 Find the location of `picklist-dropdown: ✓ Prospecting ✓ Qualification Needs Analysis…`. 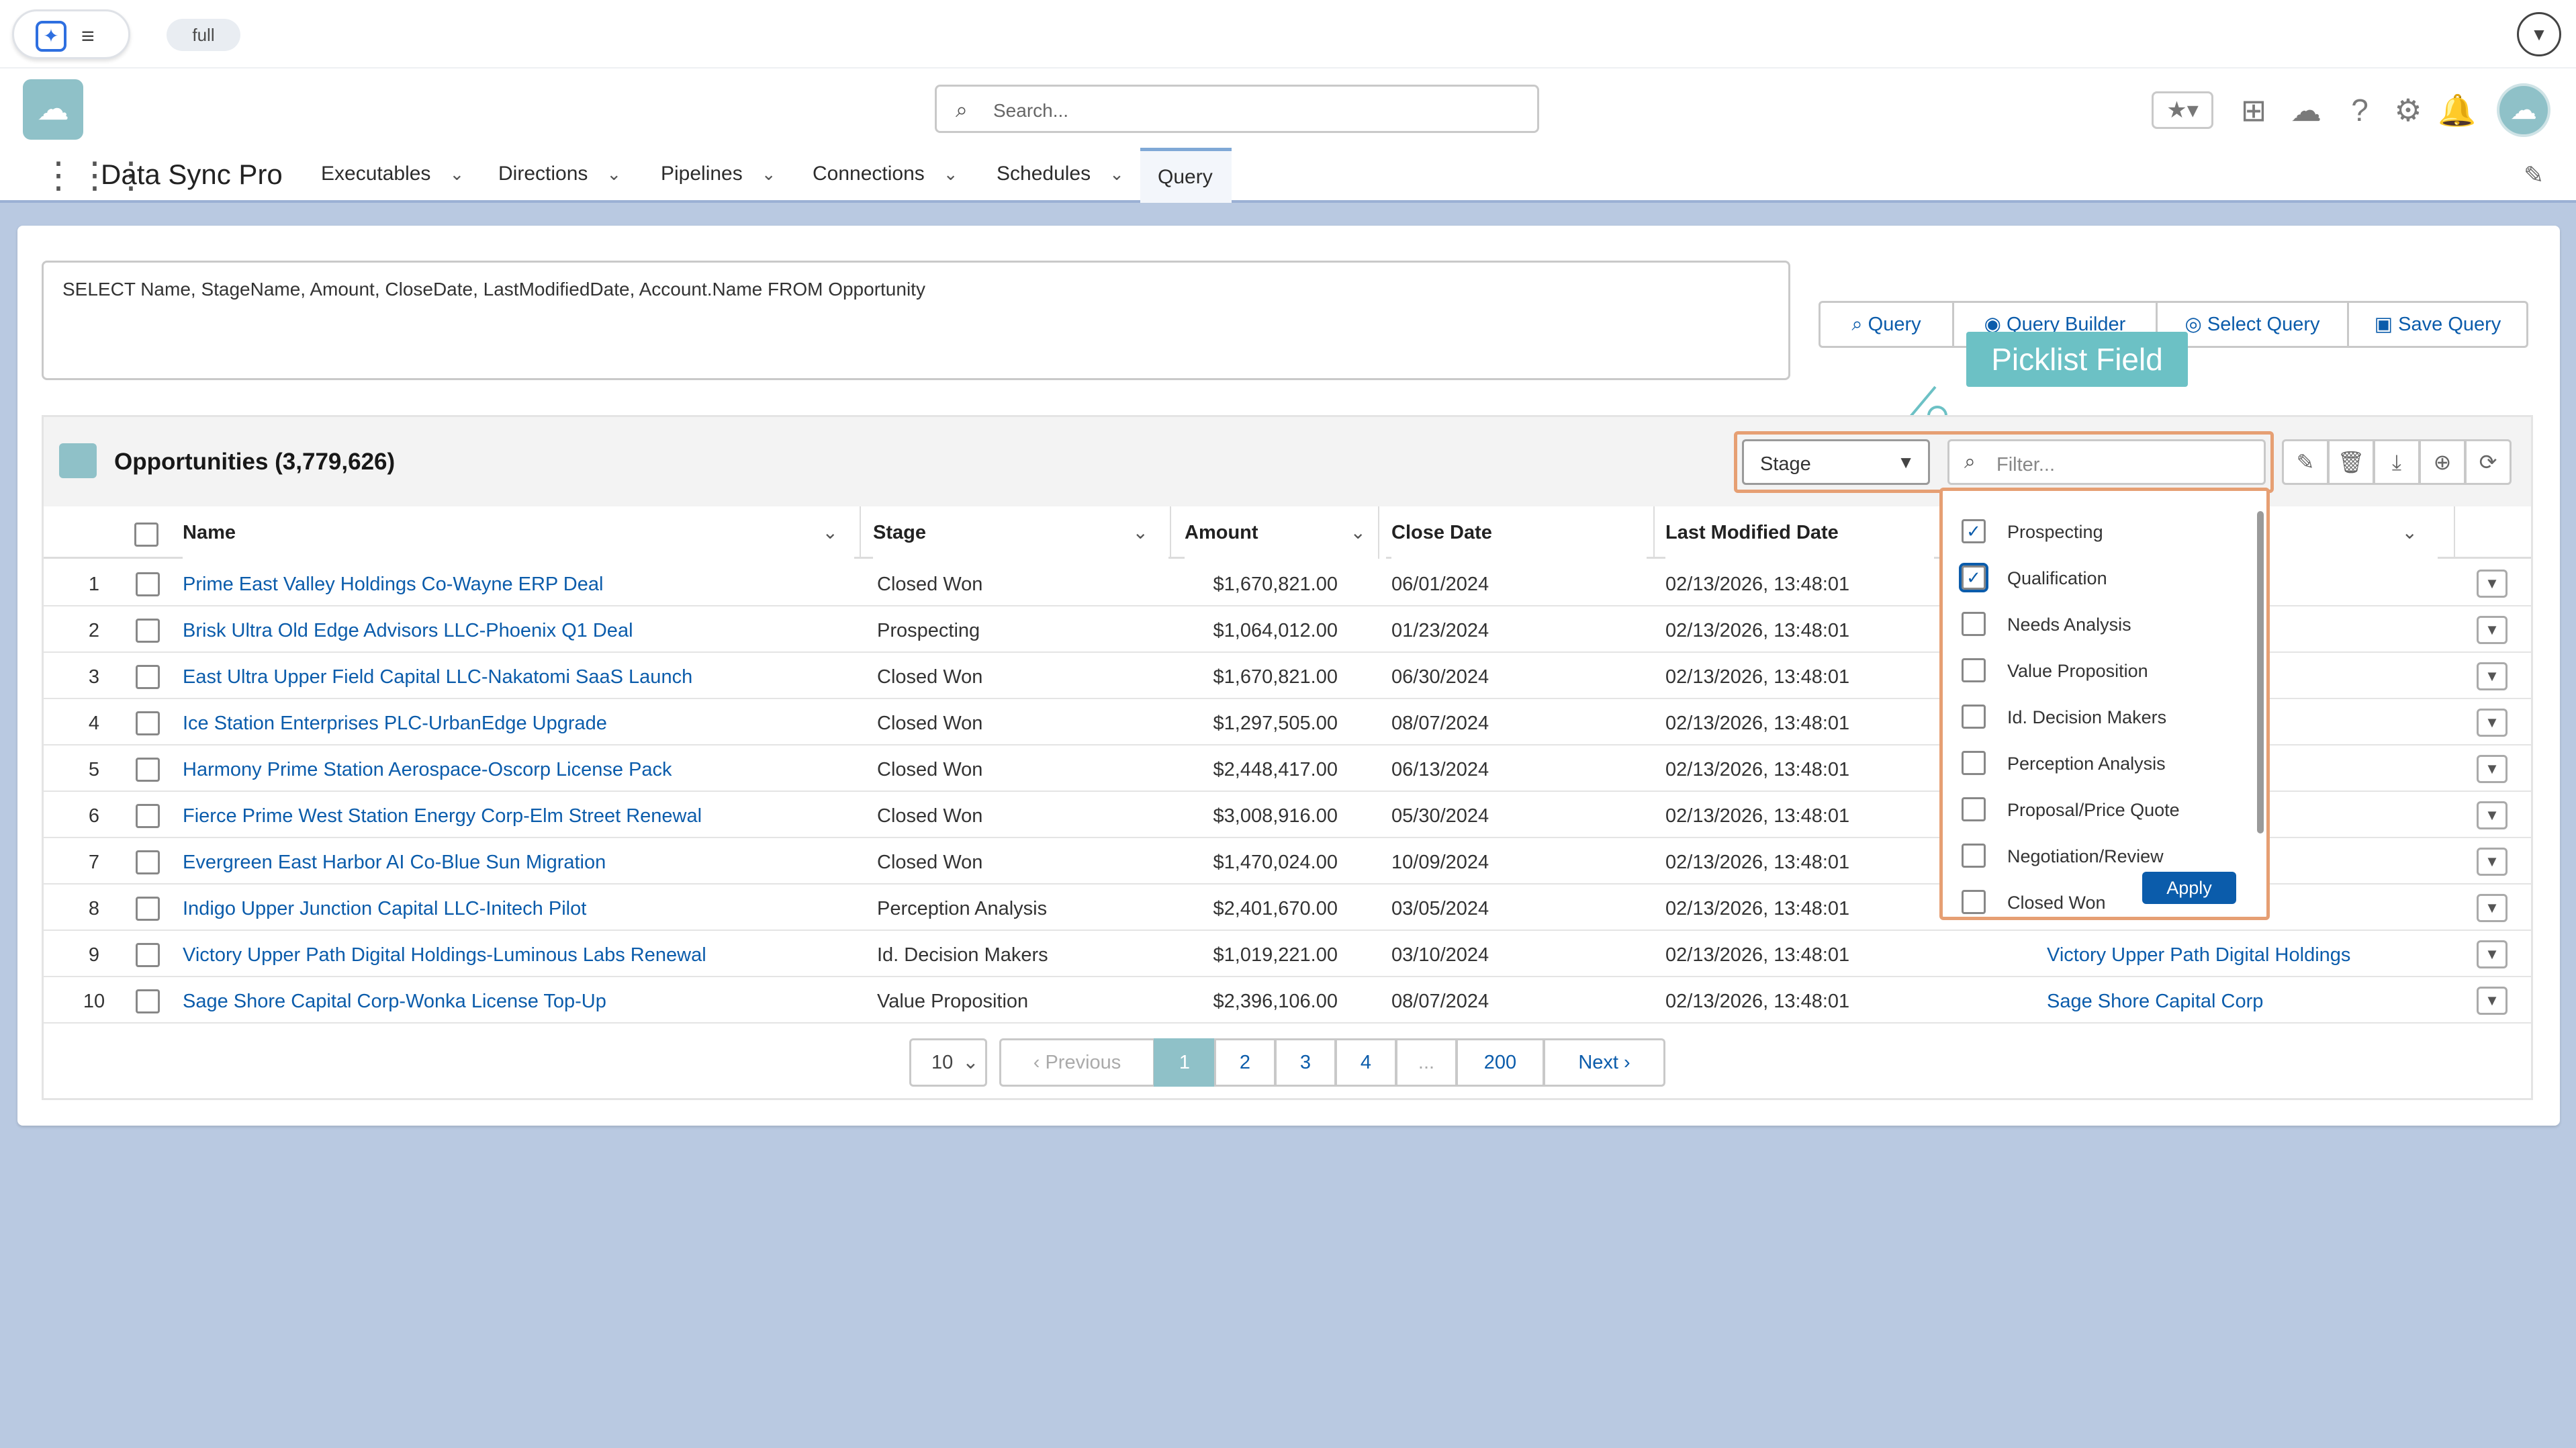

picklist-dropdown: ✓ Prospecting ✓ Qualification Needs Analysis… is located at coordinates (2104, 704).